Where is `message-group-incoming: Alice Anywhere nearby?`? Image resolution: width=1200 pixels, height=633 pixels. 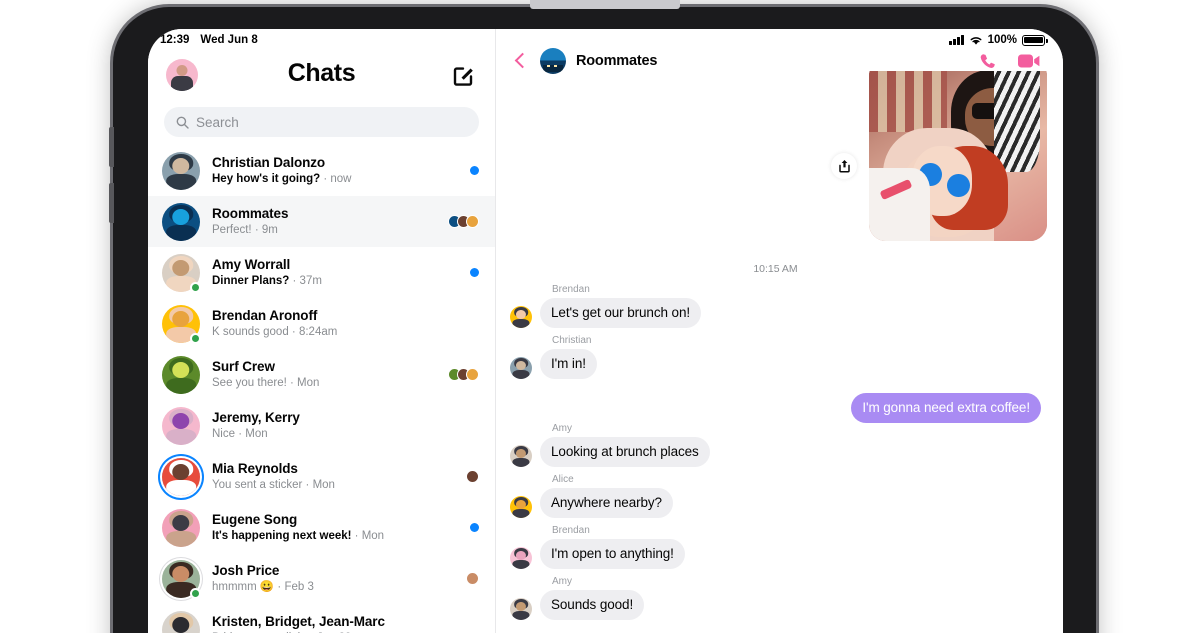
message-group-incoming: Alice Anywhere nearby? is located at coordinates (775, 496).